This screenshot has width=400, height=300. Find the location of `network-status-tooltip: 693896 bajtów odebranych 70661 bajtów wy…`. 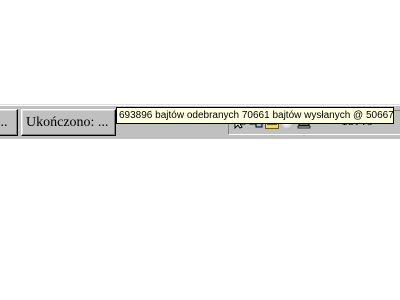

network-status-tooltip: 693896 bajtów odebranych 70661 bajtów wy… is located at coordinates (255, 115).